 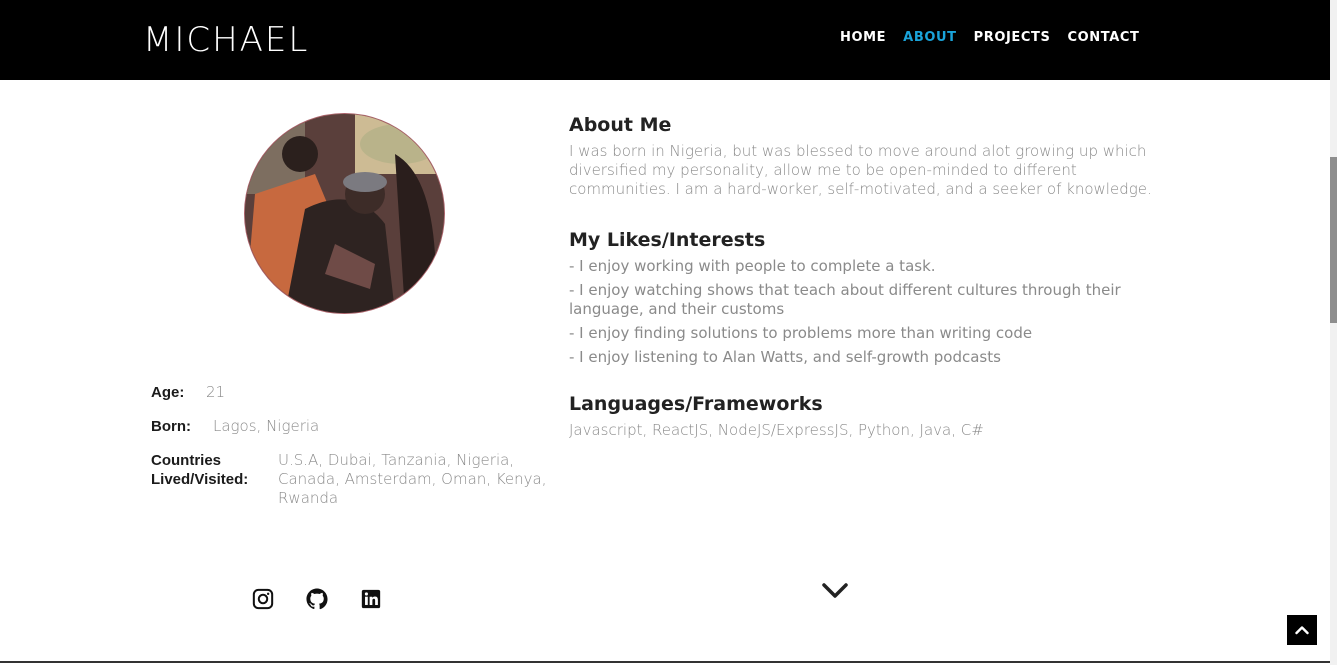 I want to click on linkedin-icon, so click(x=371, y=599).